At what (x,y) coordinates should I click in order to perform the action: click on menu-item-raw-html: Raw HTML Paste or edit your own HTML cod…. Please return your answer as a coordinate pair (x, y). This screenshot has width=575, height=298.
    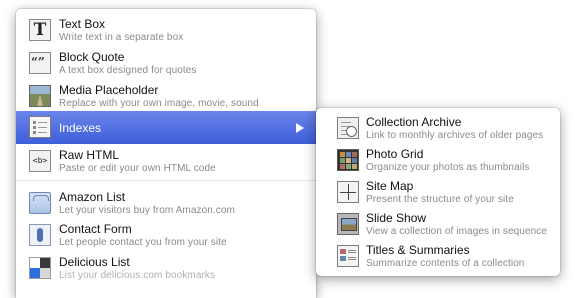
    Looking at the image, I should click on (166, 161).